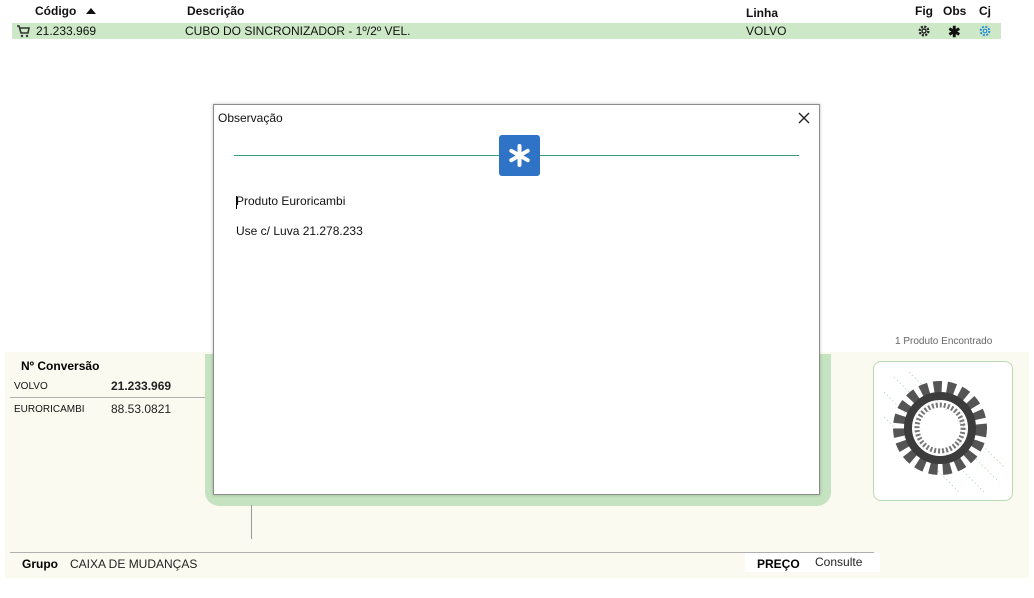 The image size is (1034, 598). I want to click on column-header-obs: Obs, so click(954, 11).